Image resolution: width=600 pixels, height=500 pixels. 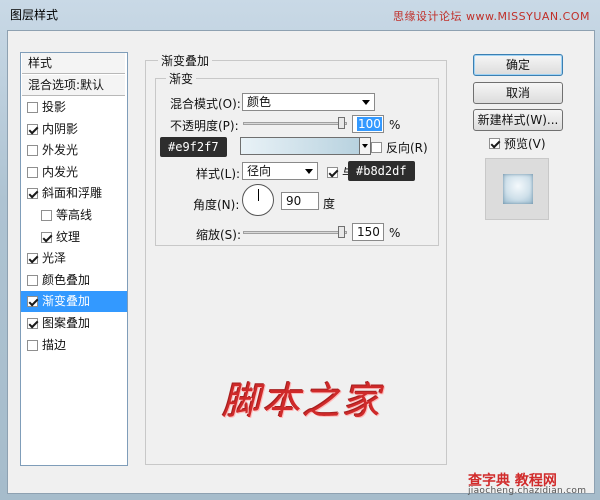 What do you see at coordinates (216, 205) in the screenshot?
I see `angle-label: 角度(N):` at bounding box center [216, 205].